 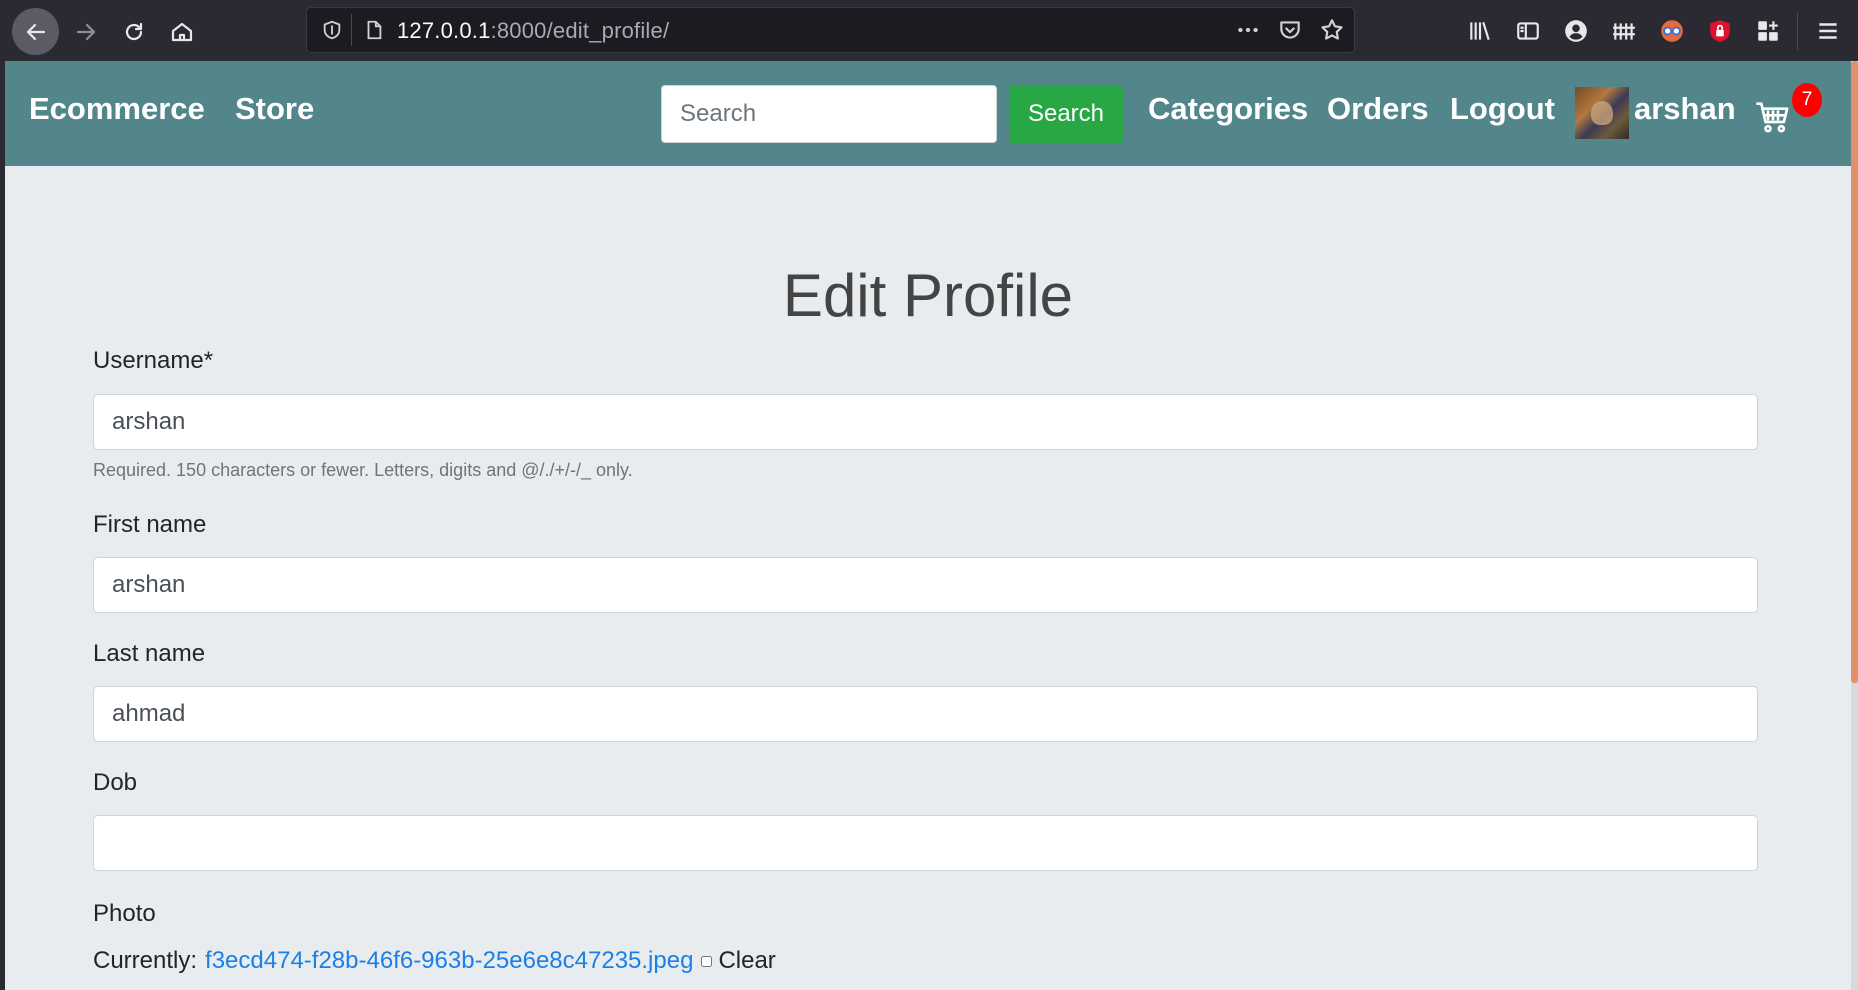 What do you see at coordinates (580, 30) in the screenshot?
I see `url-path: :8000/edit_profile/` at bounding box center [580, 30].